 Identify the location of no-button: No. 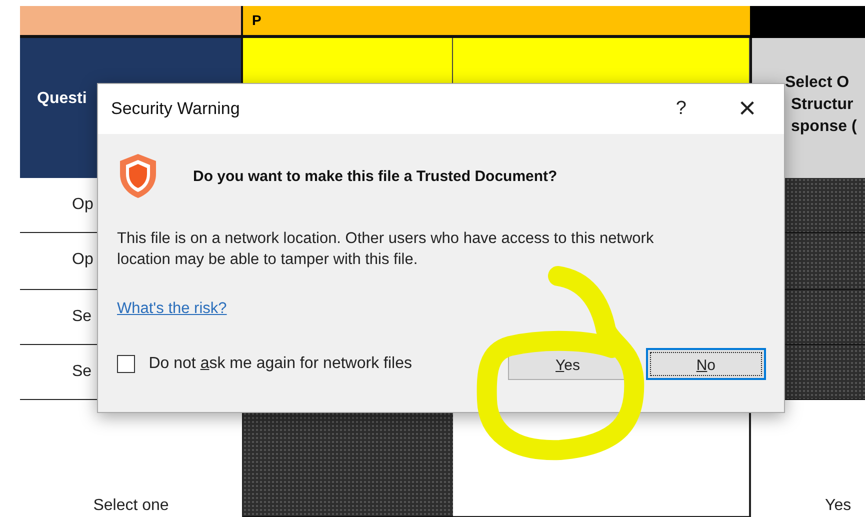
(706, 364).